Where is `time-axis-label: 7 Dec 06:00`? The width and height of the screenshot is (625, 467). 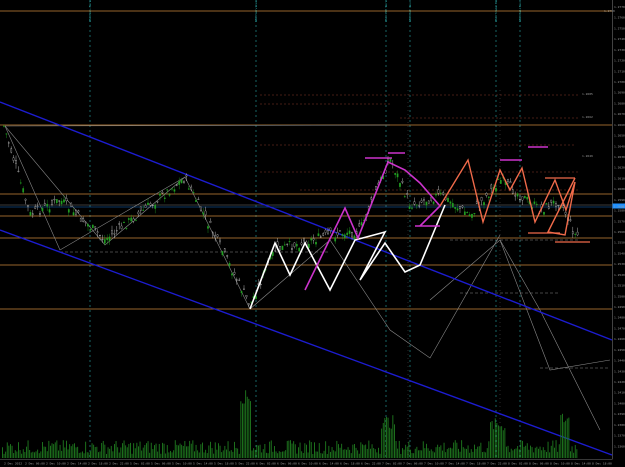
time-axis-label: 7 Dec 06:00 is located at coordinates (413, 464).